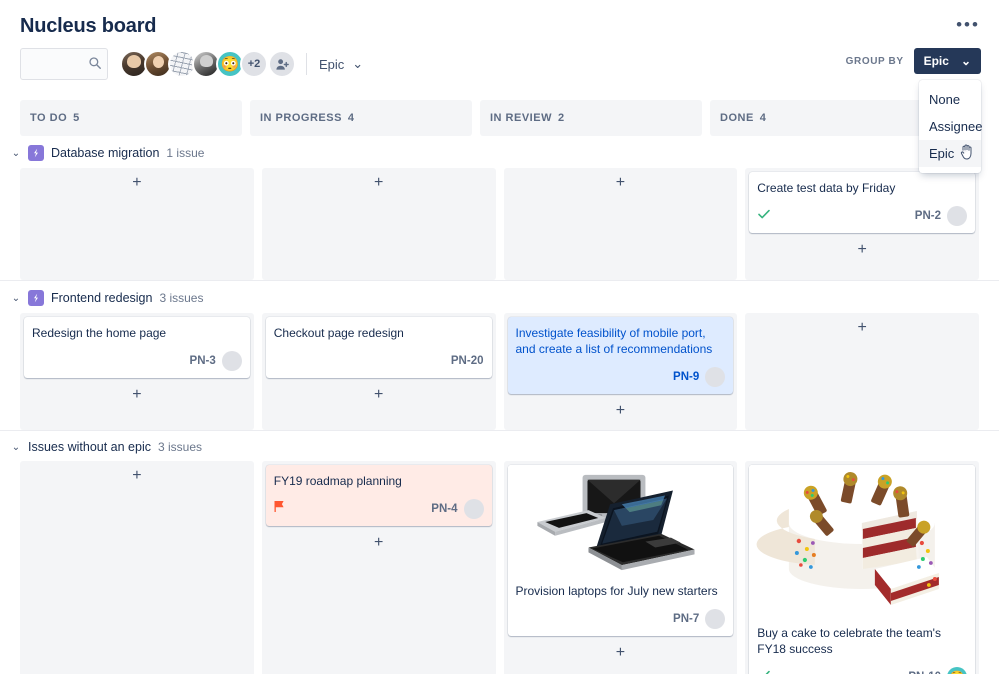  Describe the element at coordinates (467, 361) in the screenshot. I see `issue-key: PN-20` at that location.